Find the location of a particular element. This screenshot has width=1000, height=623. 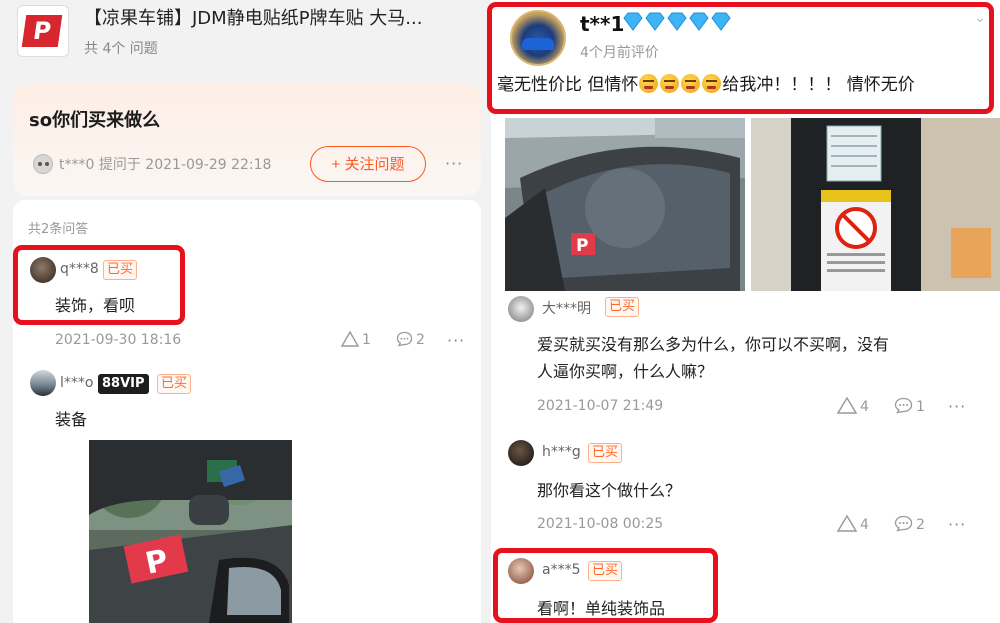

reply-text-line1: 爱买就买没有那么多为什么，你可以不买啊，没有 is located at coordinates (713, 344).